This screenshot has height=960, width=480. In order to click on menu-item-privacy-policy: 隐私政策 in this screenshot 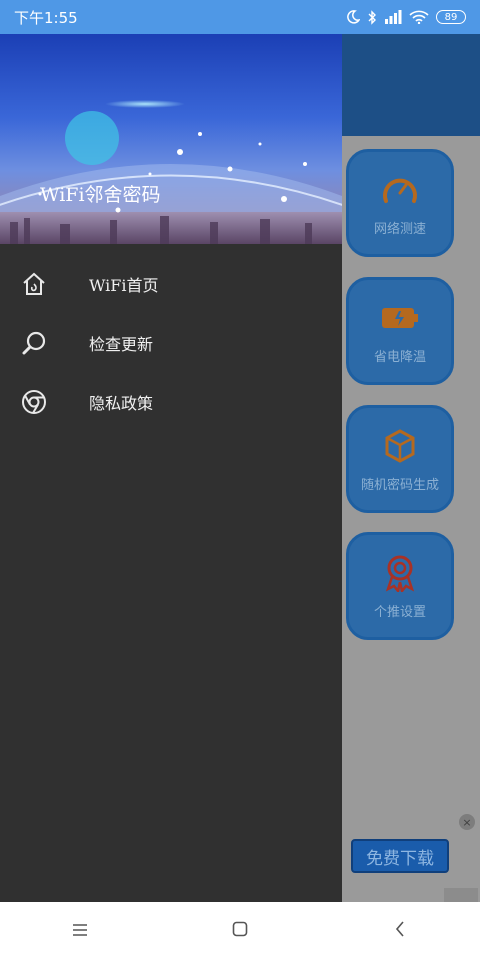, I will do `click(171, 401)`.